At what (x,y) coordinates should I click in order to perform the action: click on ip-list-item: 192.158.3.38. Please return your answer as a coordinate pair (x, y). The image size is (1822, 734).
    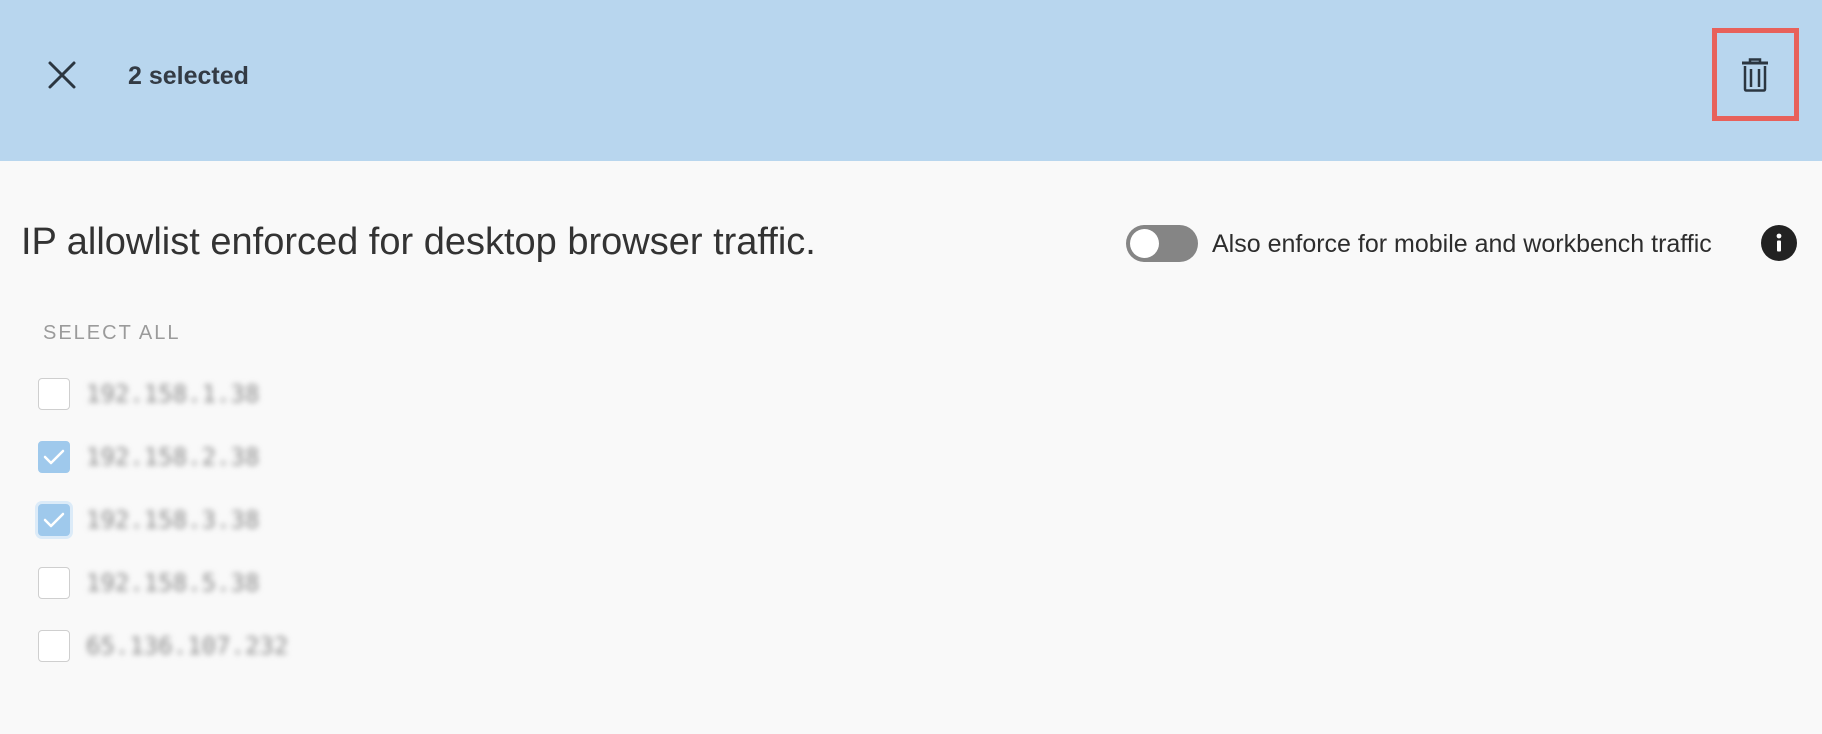
    Looking at the image, I should click on (148, 520).